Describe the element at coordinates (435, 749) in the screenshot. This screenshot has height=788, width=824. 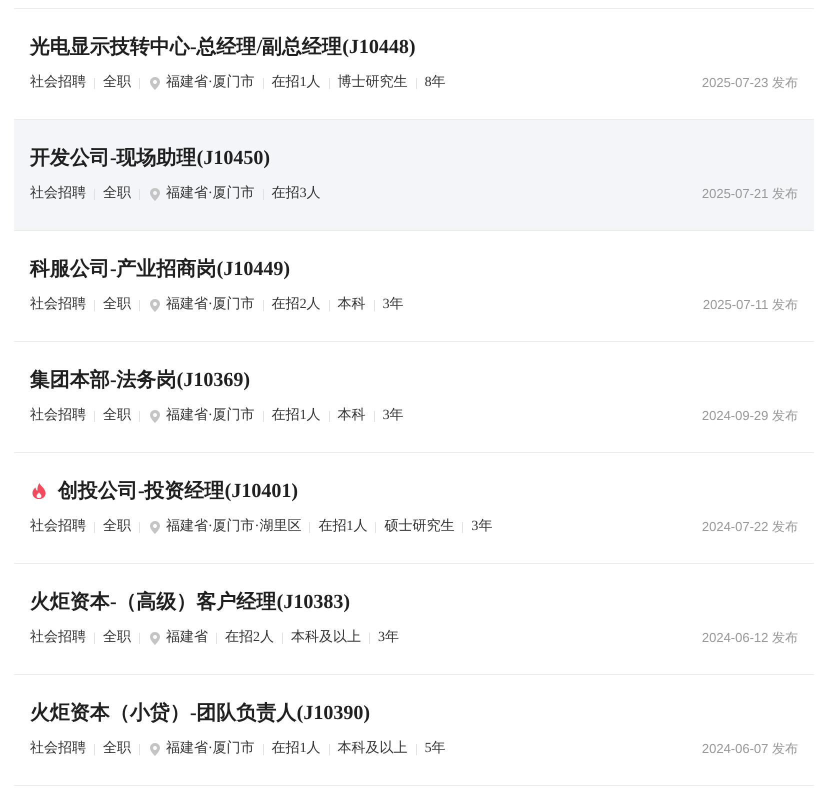
I see `job-tag: 5年` at that location.